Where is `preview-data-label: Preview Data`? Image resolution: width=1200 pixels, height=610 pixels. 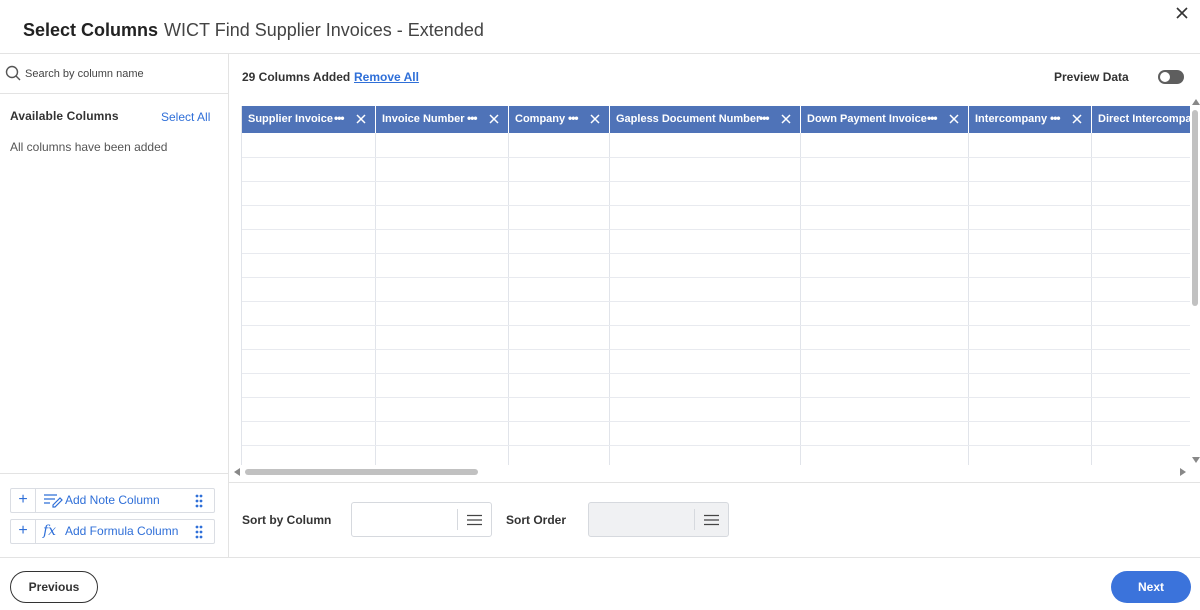 preview-data-label: Preview Data is located at coordinates (1091, 77).